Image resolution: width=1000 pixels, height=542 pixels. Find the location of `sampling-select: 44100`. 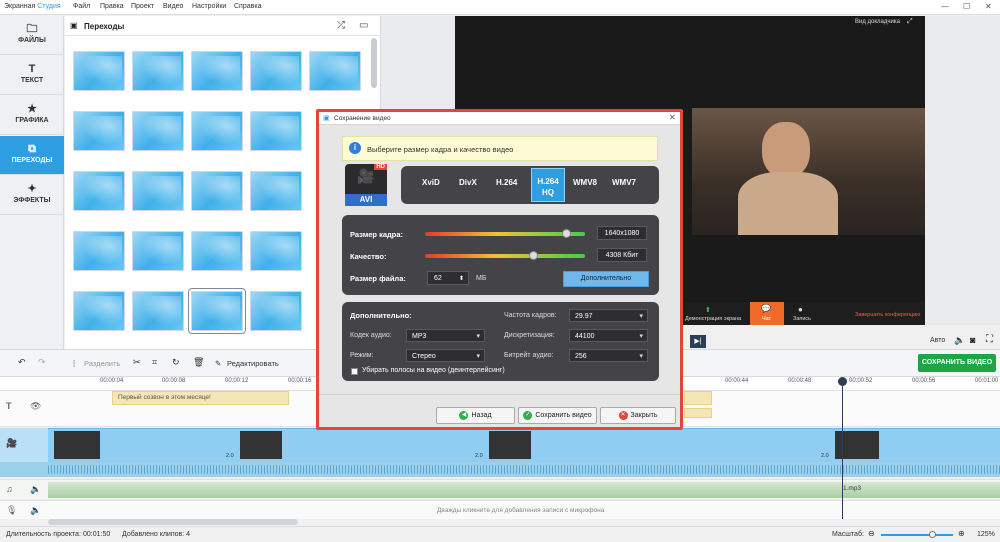

sampling-select: 44100 is located at coordinates (608, 336).